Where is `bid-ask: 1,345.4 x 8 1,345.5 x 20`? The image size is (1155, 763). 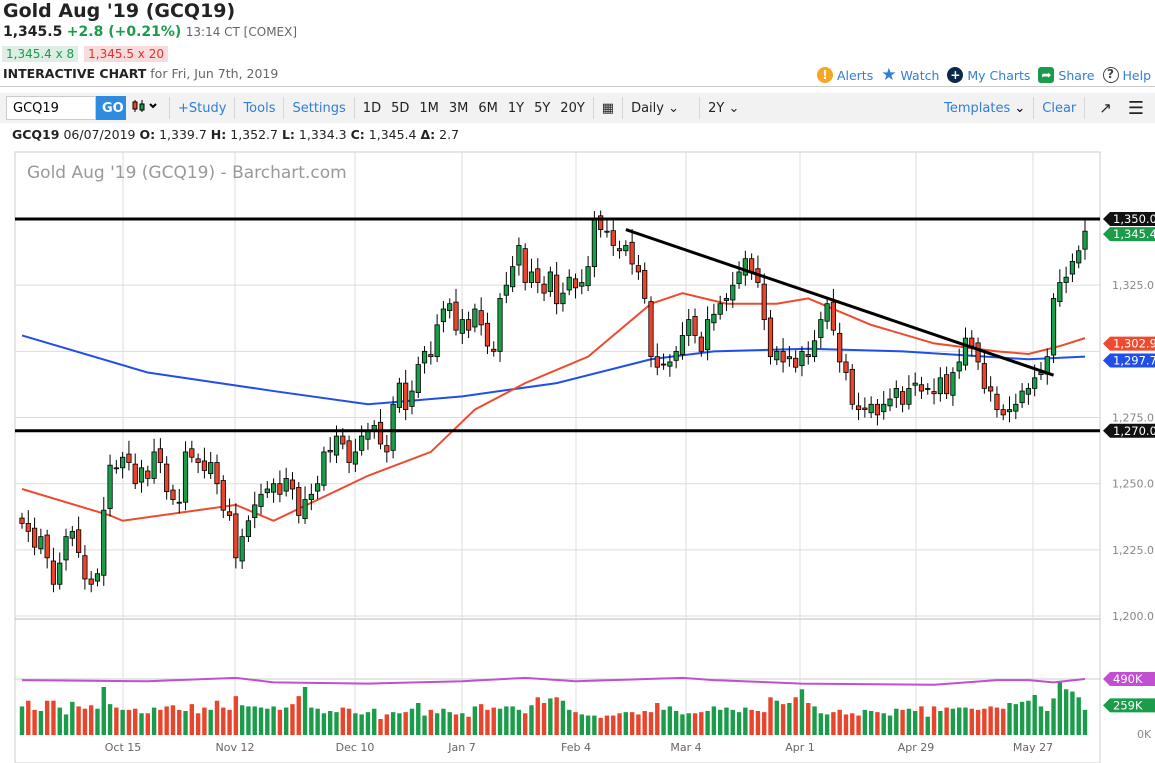 bid-ask: 1,345.4 x 8 1,345.5 x 20 is located at coordinates (85, 54).